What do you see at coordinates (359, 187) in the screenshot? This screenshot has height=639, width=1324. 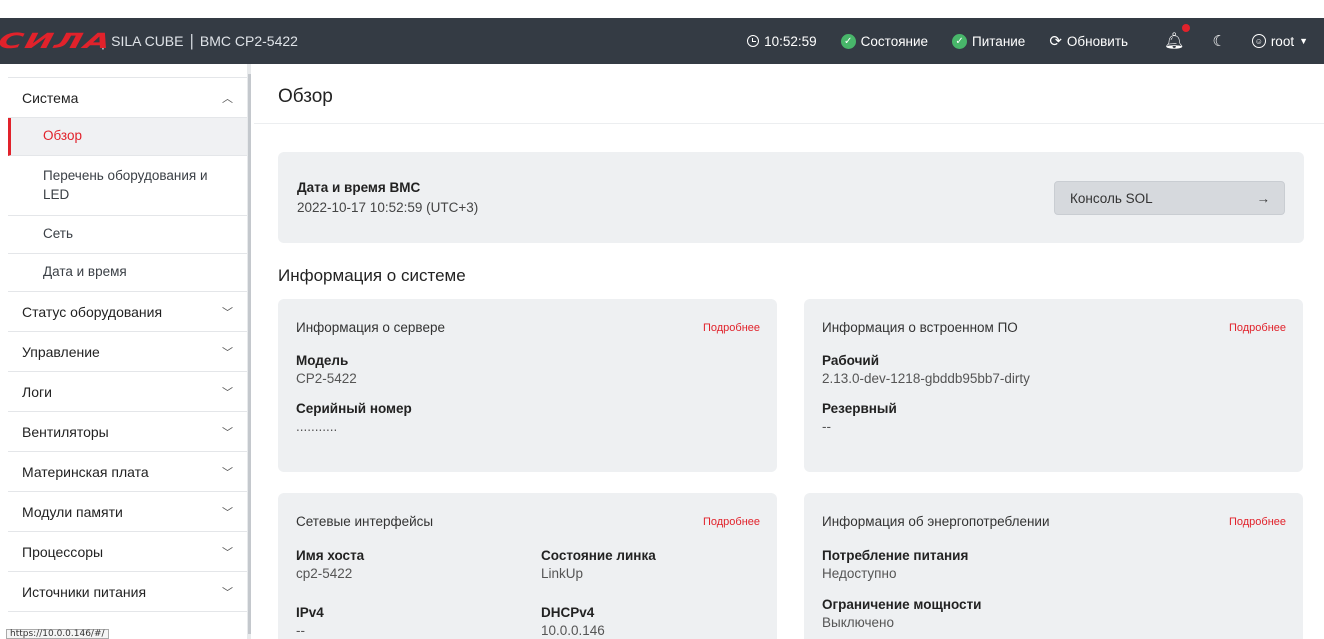 I see `bmc-datetime-label: Дата и время BMC` at bounding box center [359, 187].